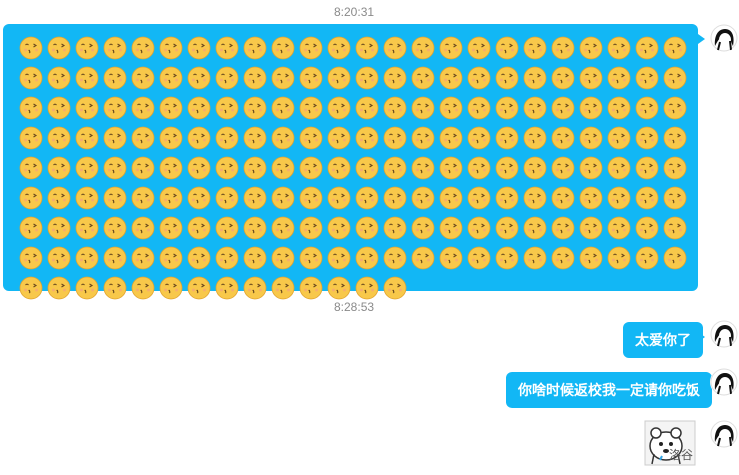  What do you see at coordinates (663, 340) in the screenshot?
I see `message-bubble: 太爱你了` at bounding box center [663, 340].